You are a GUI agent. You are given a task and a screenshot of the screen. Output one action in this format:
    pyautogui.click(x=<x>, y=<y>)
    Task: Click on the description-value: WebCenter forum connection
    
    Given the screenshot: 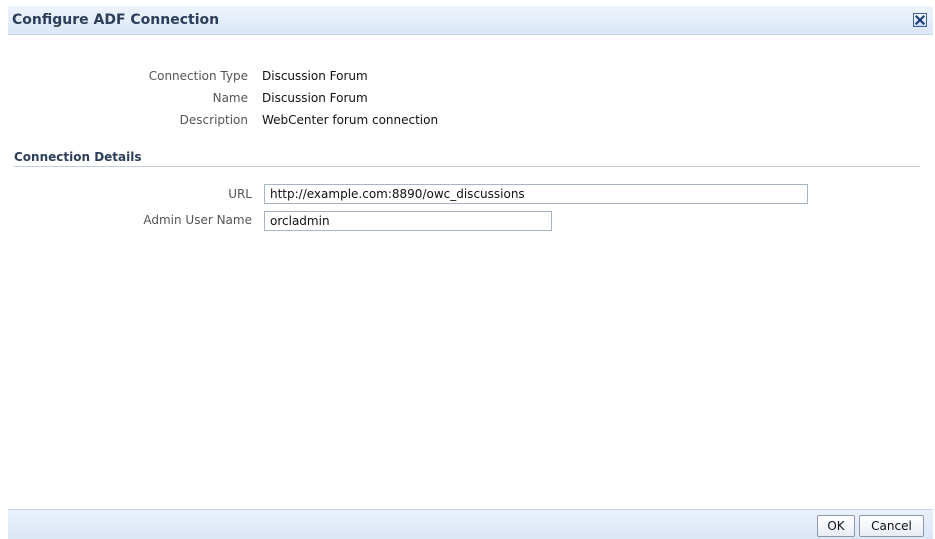 What is the action you would take?
    pyautogui.click(x=350, y=120)
    